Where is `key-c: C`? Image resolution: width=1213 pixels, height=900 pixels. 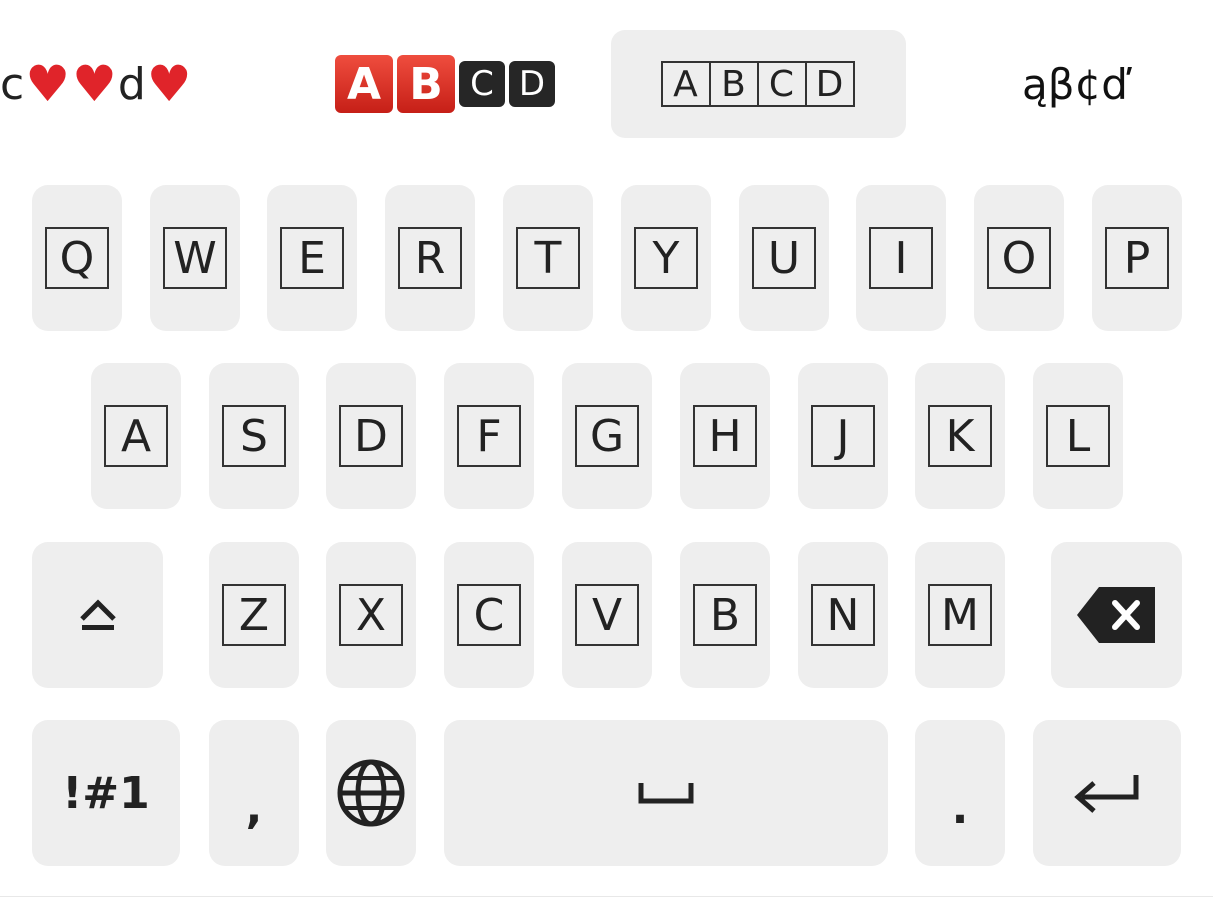
key-c: C is located at coordinates (489, 615).